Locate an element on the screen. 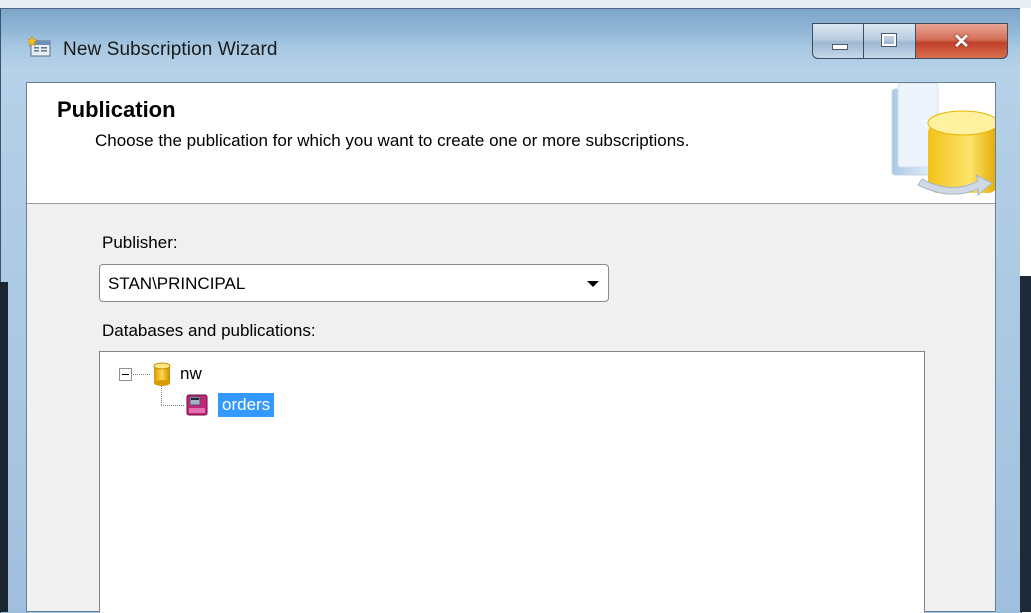  maximize-button is located at coordinates (890, 41).